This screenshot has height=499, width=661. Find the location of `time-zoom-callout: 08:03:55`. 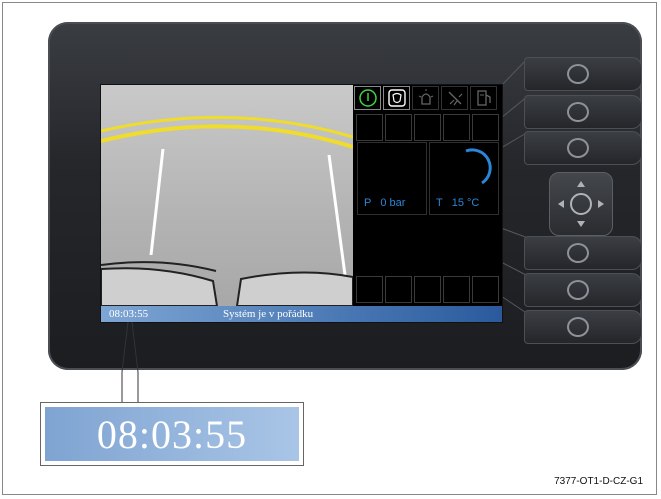

time-zoom-callout: 08:03:55 is located at coordinates (172, 434).